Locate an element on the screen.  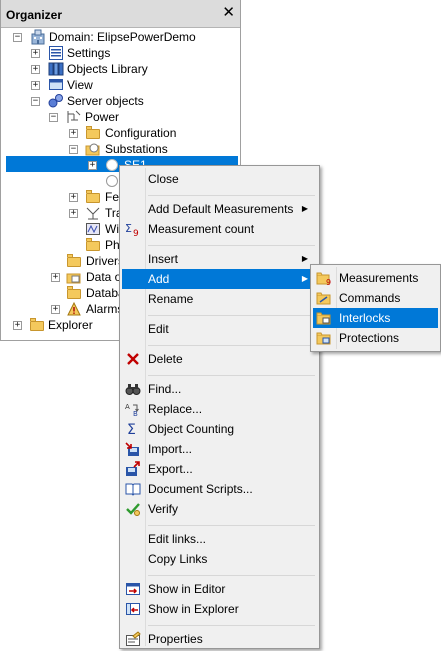
tree-item-label: Alarms is located at coordinates (105, 309).